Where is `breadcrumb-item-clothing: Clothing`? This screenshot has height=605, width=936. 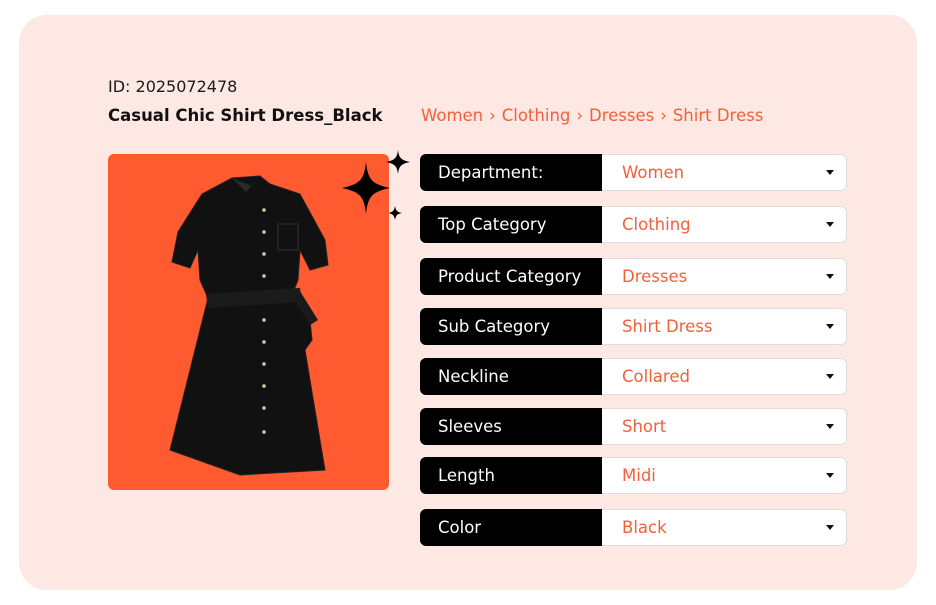 breadcrumb-item-clothing: Clothing is located at coordinates (536, 115).